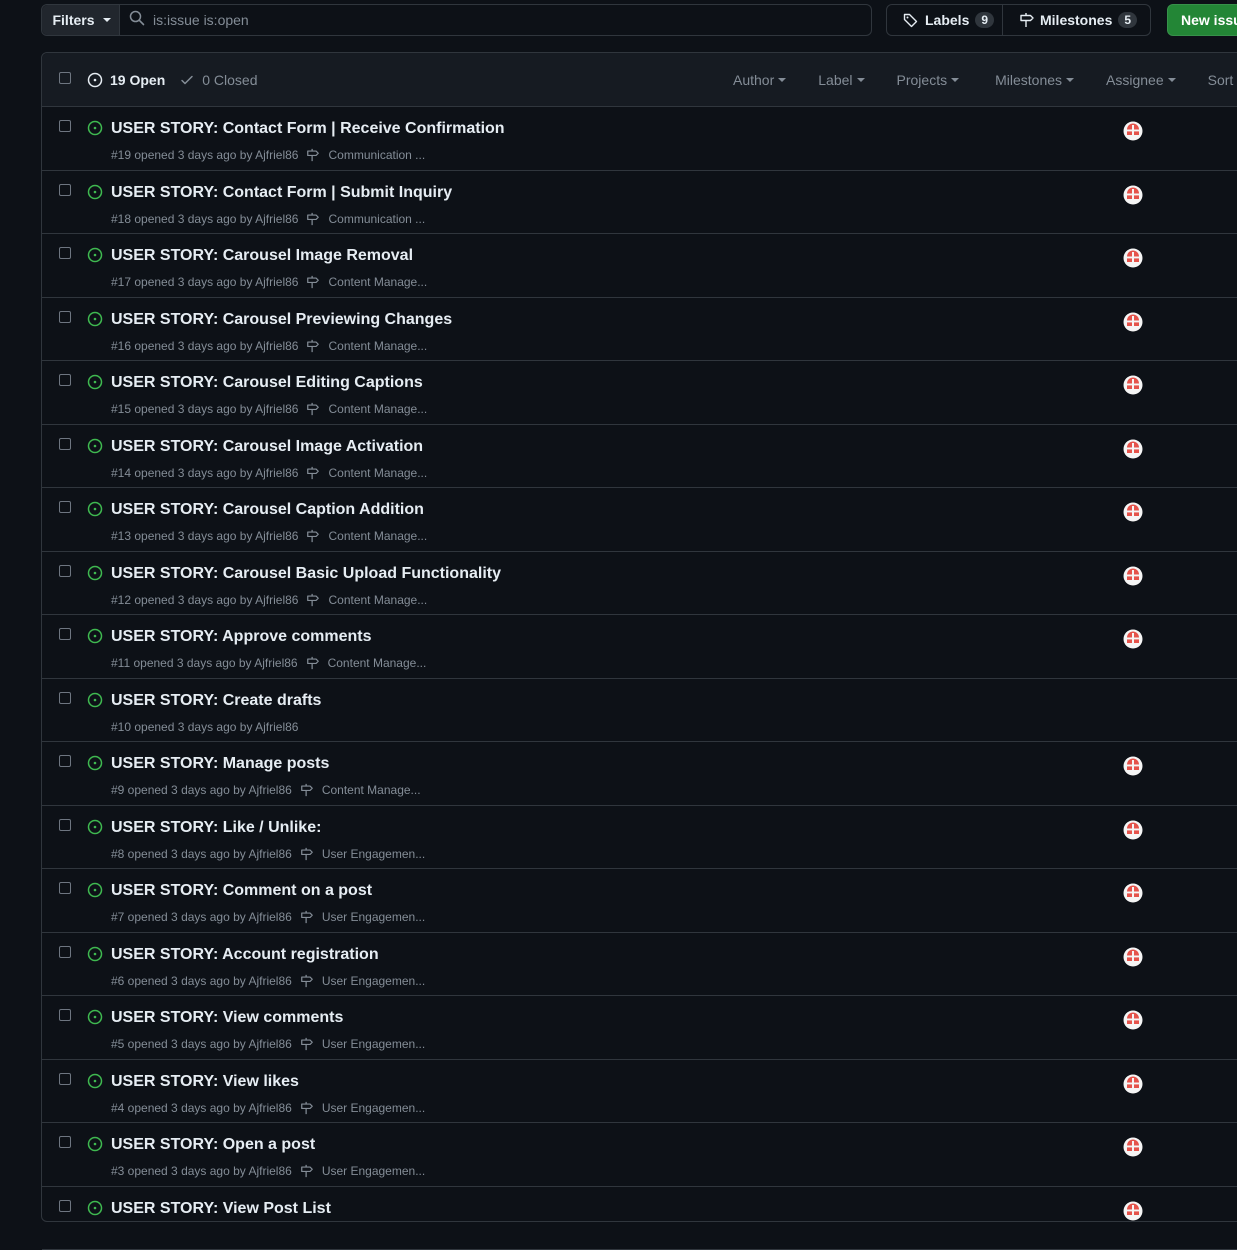 The image size is (1237, 1250). I want to click on select-all-checkbox, so click(65, 78).